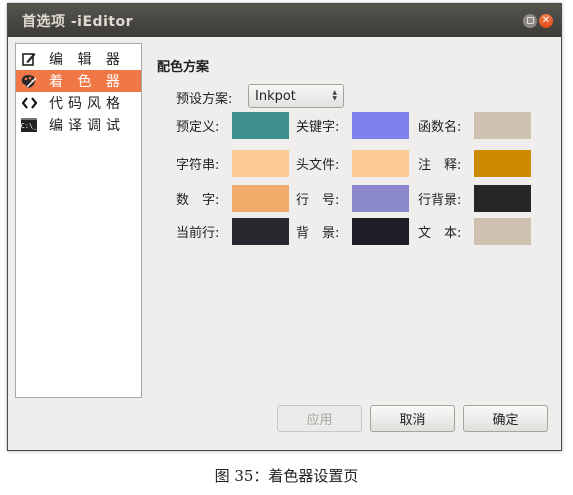  I want to click on window-title: 首选项 -iEditor, so click(78, 21).